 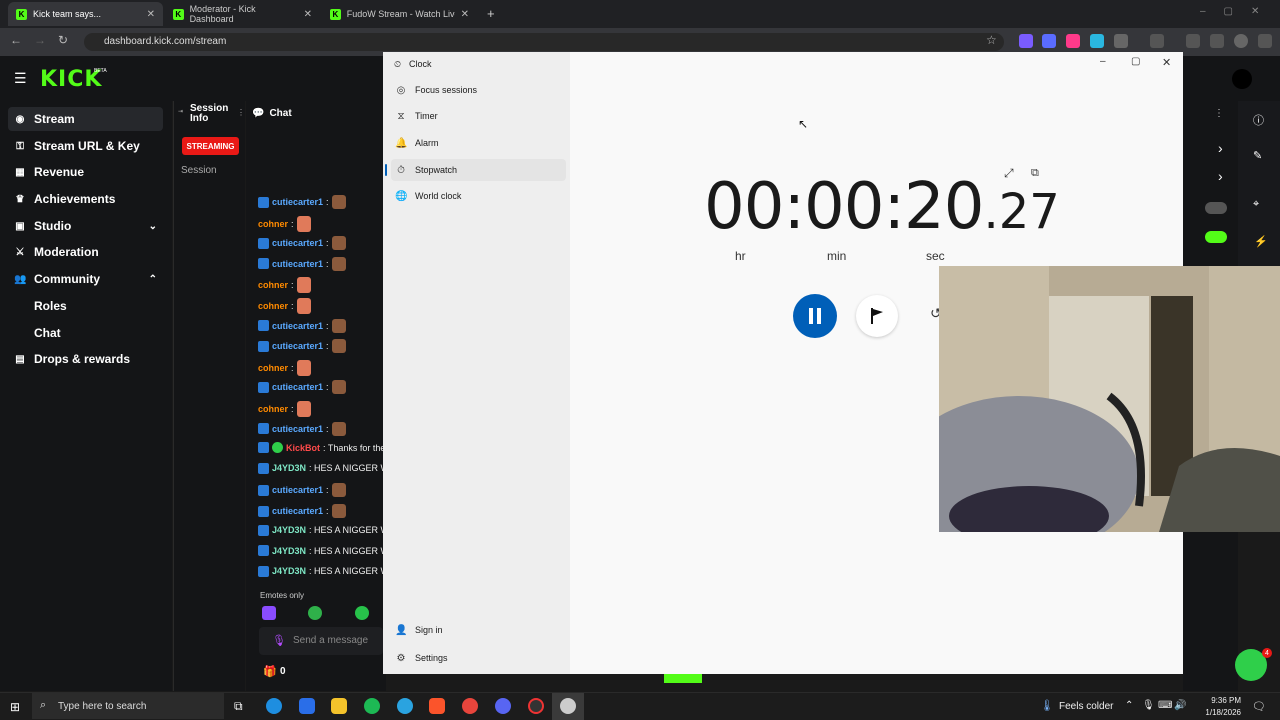 What do you see at coordinates (1259, 706) in the screenshot?
I see `notification-center-icon: 🗨` at bounding box center [1259, 706].